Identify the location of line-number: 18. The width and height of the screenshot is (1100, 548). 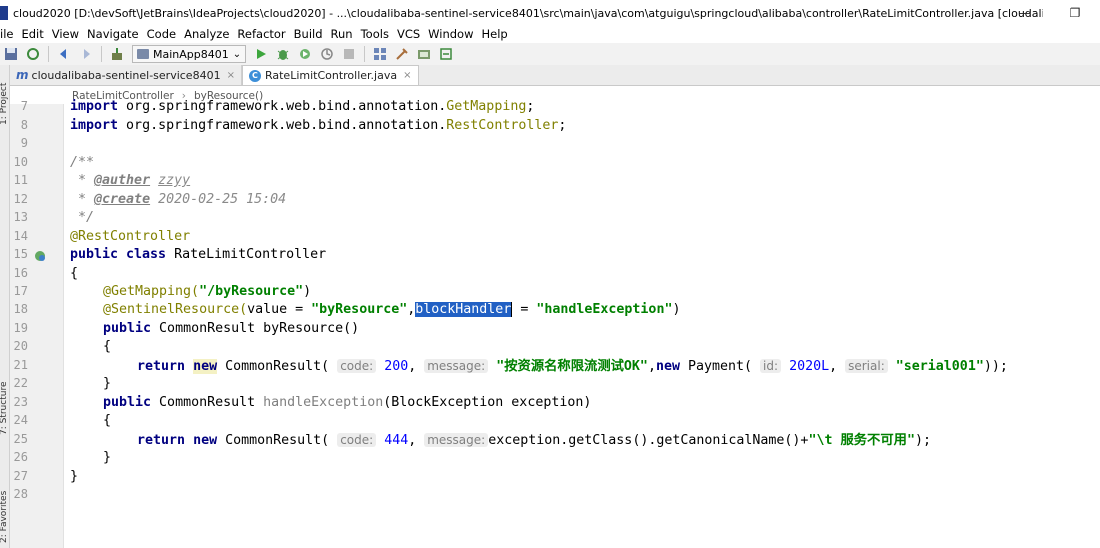
(20, 309).